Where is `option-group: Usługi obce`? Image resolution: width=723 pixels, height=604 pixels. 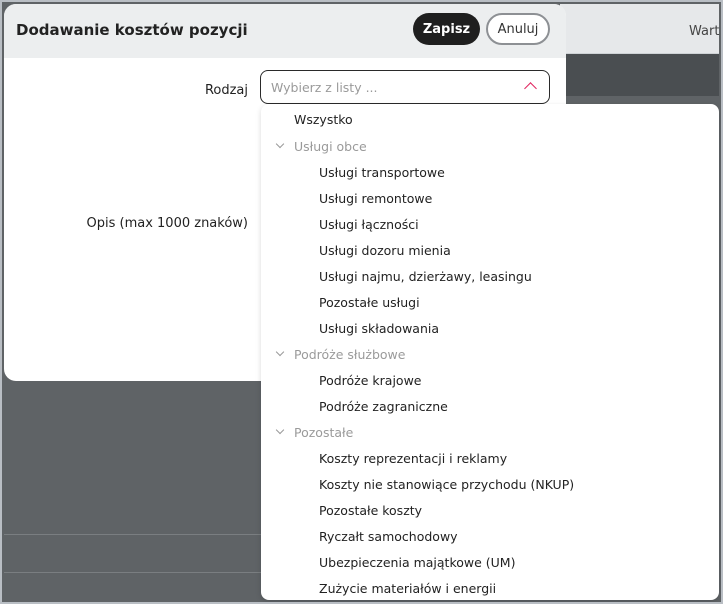 option-group: Usługi obce is located at coordinates (490, 146).